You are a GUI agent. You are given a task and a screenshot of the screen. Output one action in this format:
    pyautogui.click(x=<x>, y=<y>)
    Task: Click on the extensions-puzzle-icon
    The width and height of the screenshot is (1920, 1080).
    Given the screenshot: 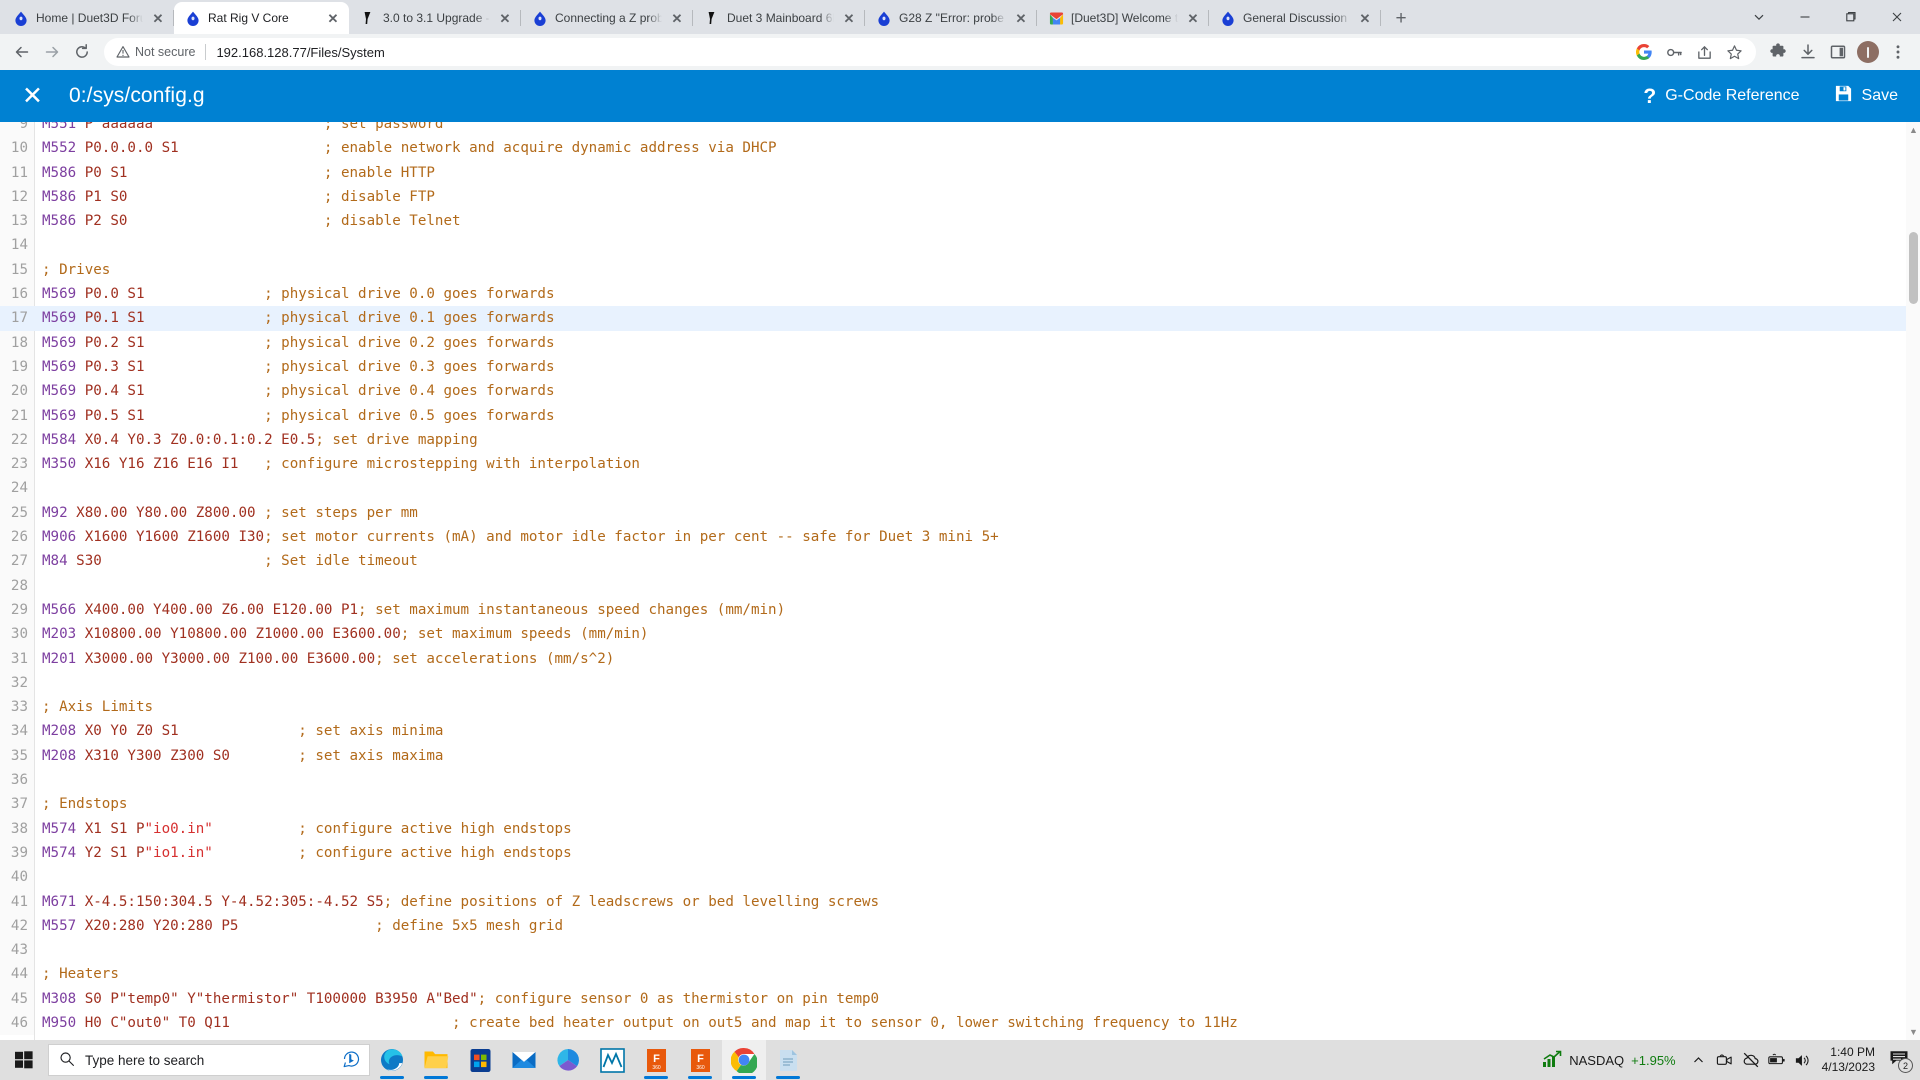 What is the action you would take?
    pyautogui.click(x=1778, y=52)
    